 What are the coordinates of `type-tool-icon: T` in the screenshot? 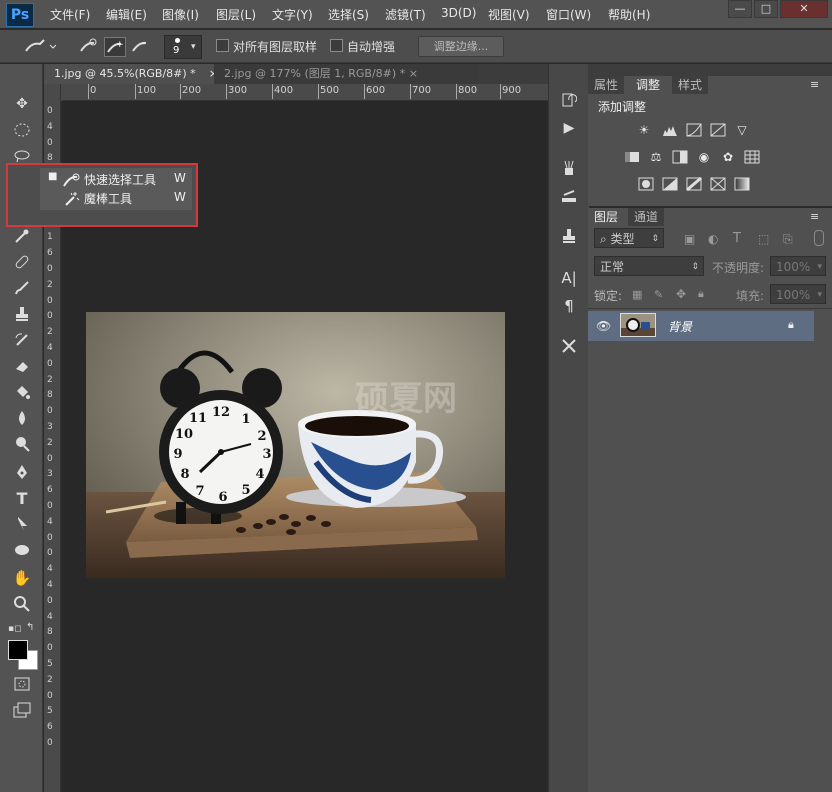 It's located at (22, 498).